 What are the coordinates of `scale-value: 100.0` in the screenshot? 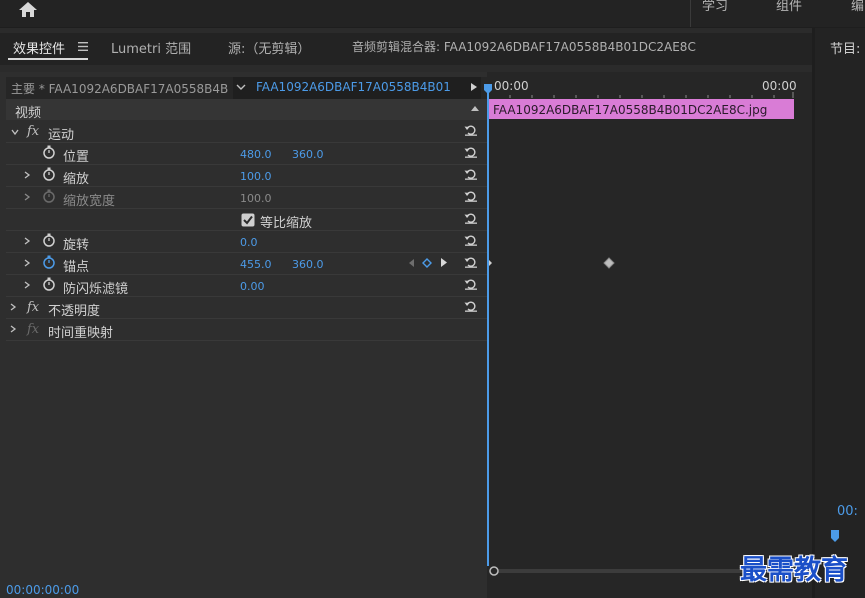 It's located at (256, 176).